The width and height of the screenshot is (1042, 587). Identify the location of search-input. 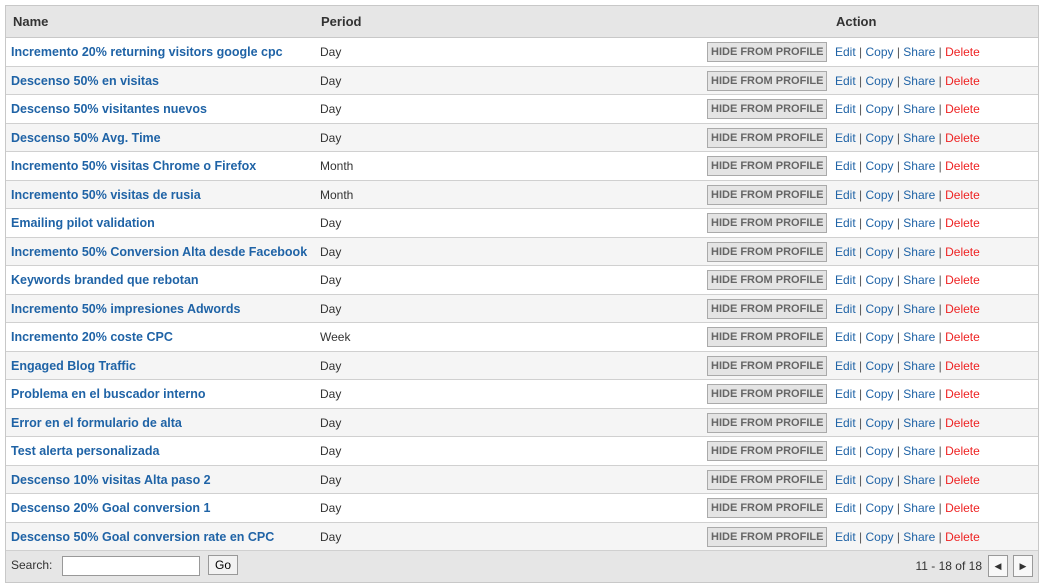
(131, 566).